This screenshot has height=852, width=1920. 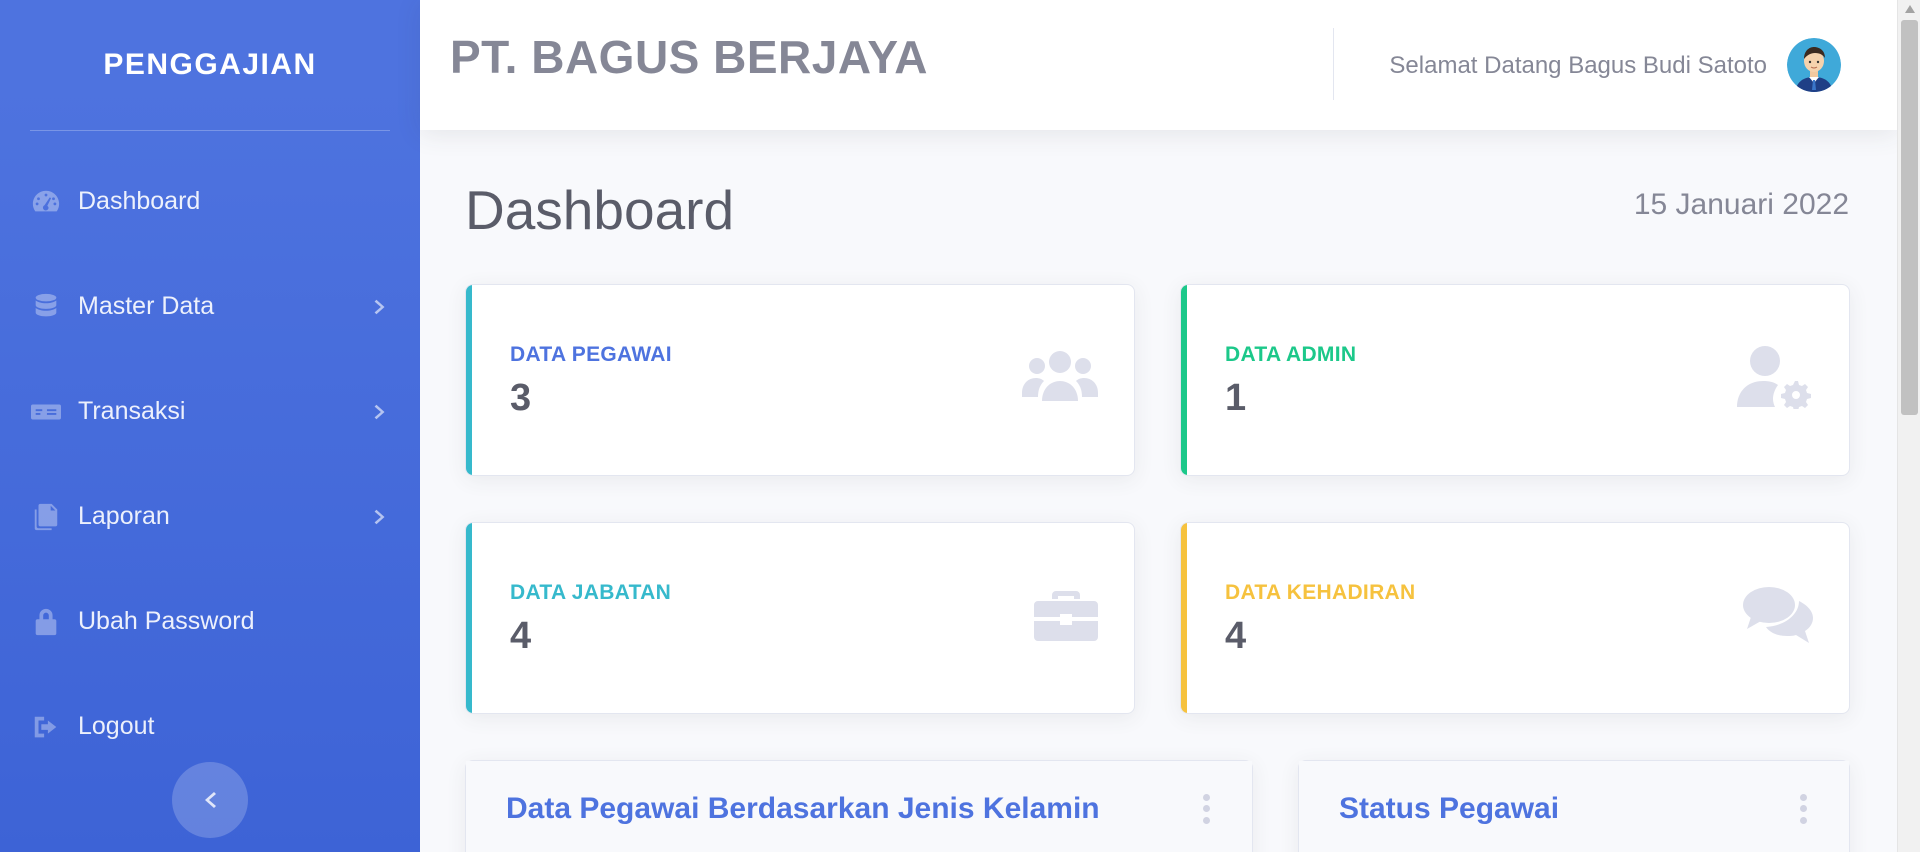 I want to click on panel-header: Data Pegawai Berdasarkan Jenis Kelamin, so click(x=859, y=806).